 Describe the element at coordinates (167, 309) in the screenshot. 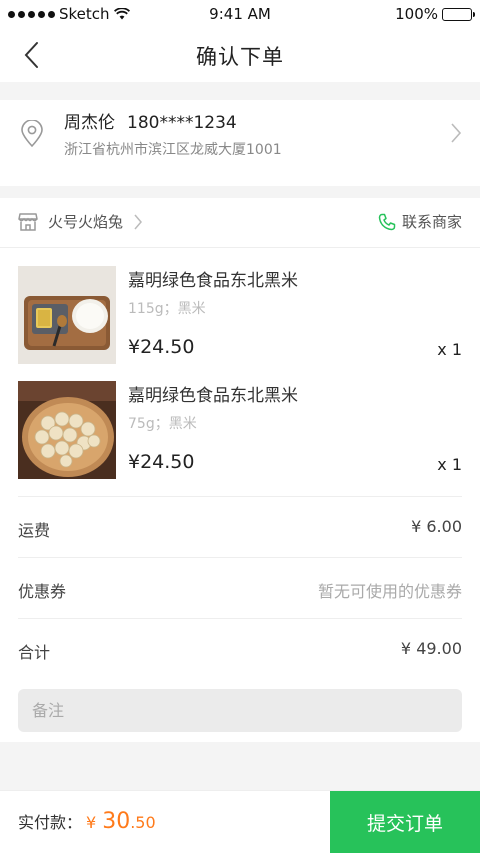

I see `product-spec: 115g；黑米` at that location.